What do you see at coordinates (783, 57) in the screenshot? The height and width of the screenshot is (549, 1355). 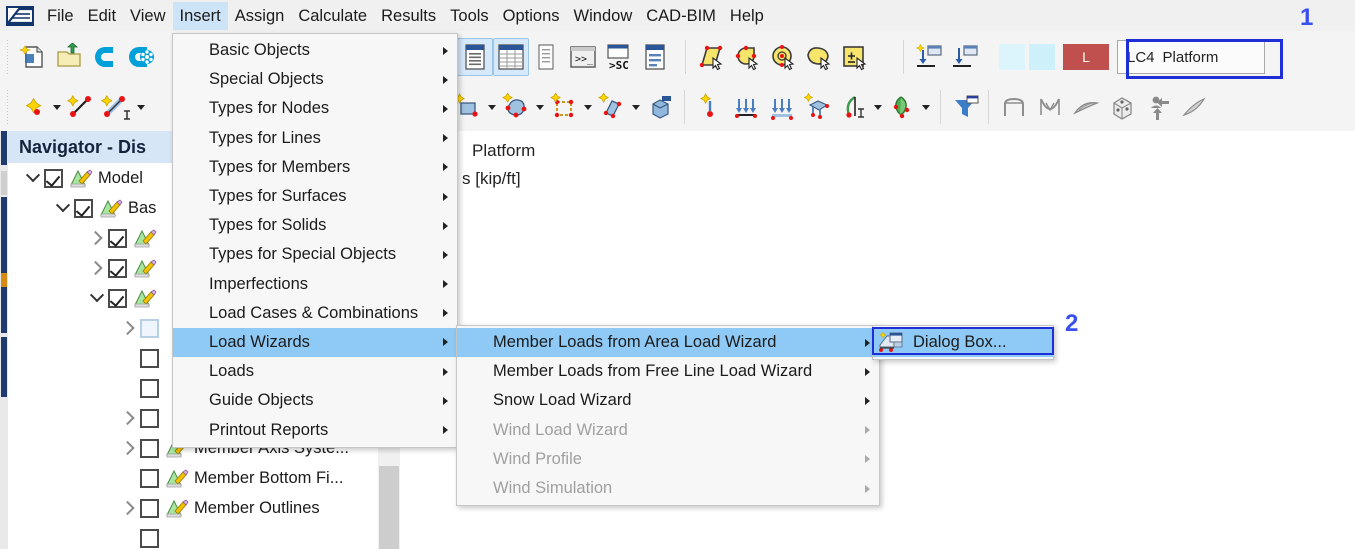 I see `select-circle-icon` at bounding box center [783, 57].